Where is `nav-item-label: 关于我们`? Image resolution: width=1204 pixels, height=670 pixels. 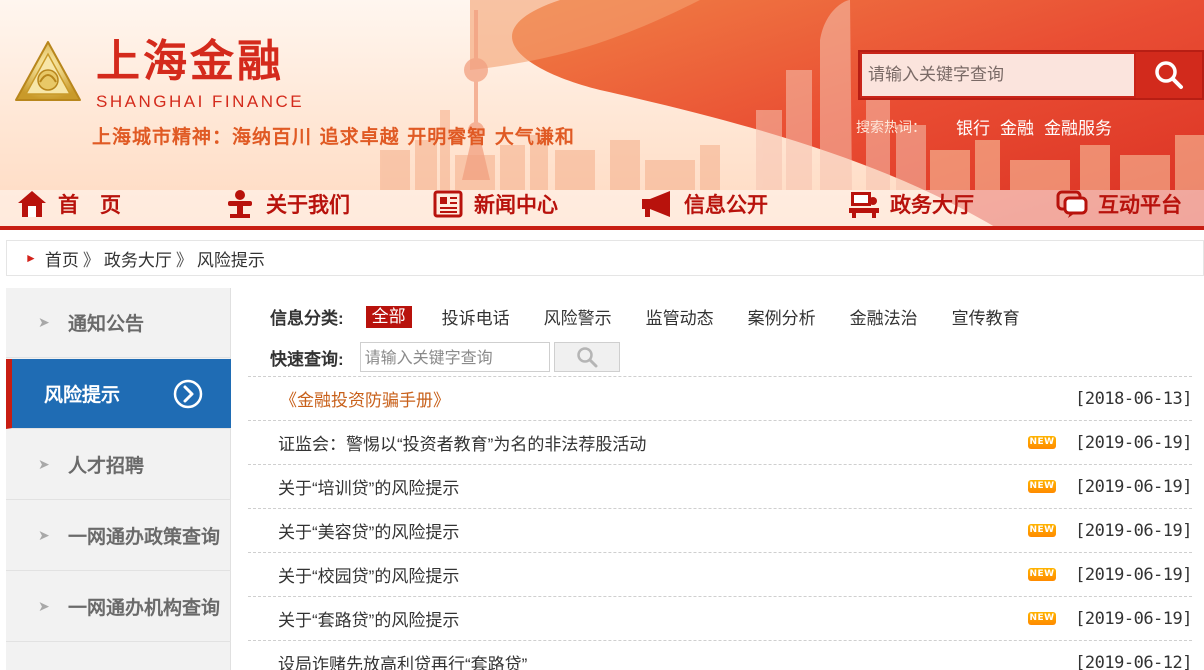 nav-item-label: 关于我们 is located at coordinates (308, 205).